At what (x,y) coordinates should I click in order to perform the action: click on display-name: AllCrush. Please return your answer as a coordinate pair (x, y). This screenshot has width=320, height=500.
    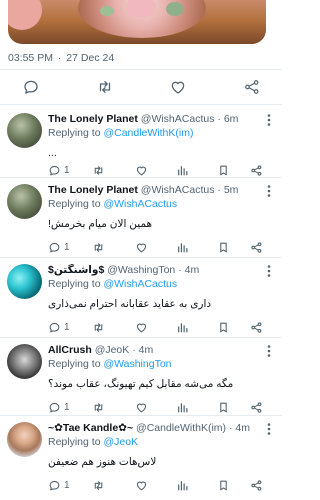
    Looking at the image, I should click on (70, 350).